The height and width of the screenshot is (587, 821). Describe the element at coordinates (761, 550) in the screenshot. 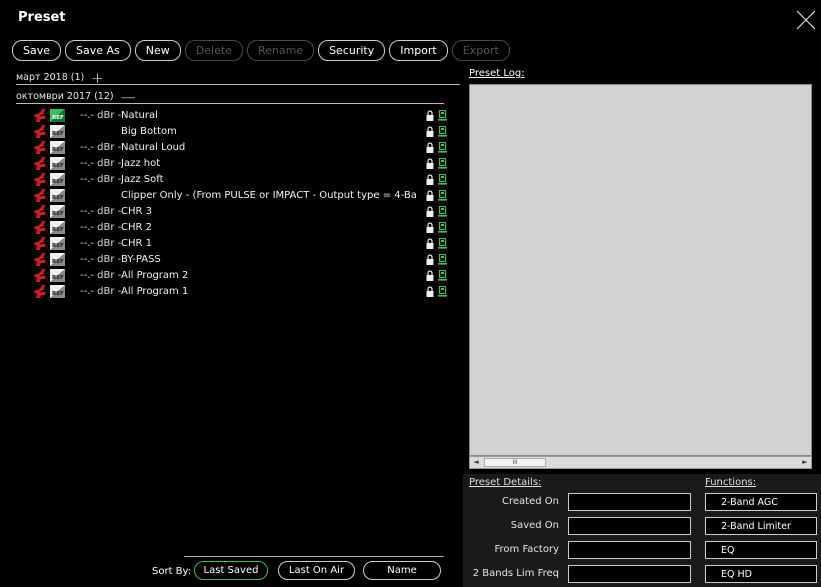

I see `function-eq-button: EQ` at that location.